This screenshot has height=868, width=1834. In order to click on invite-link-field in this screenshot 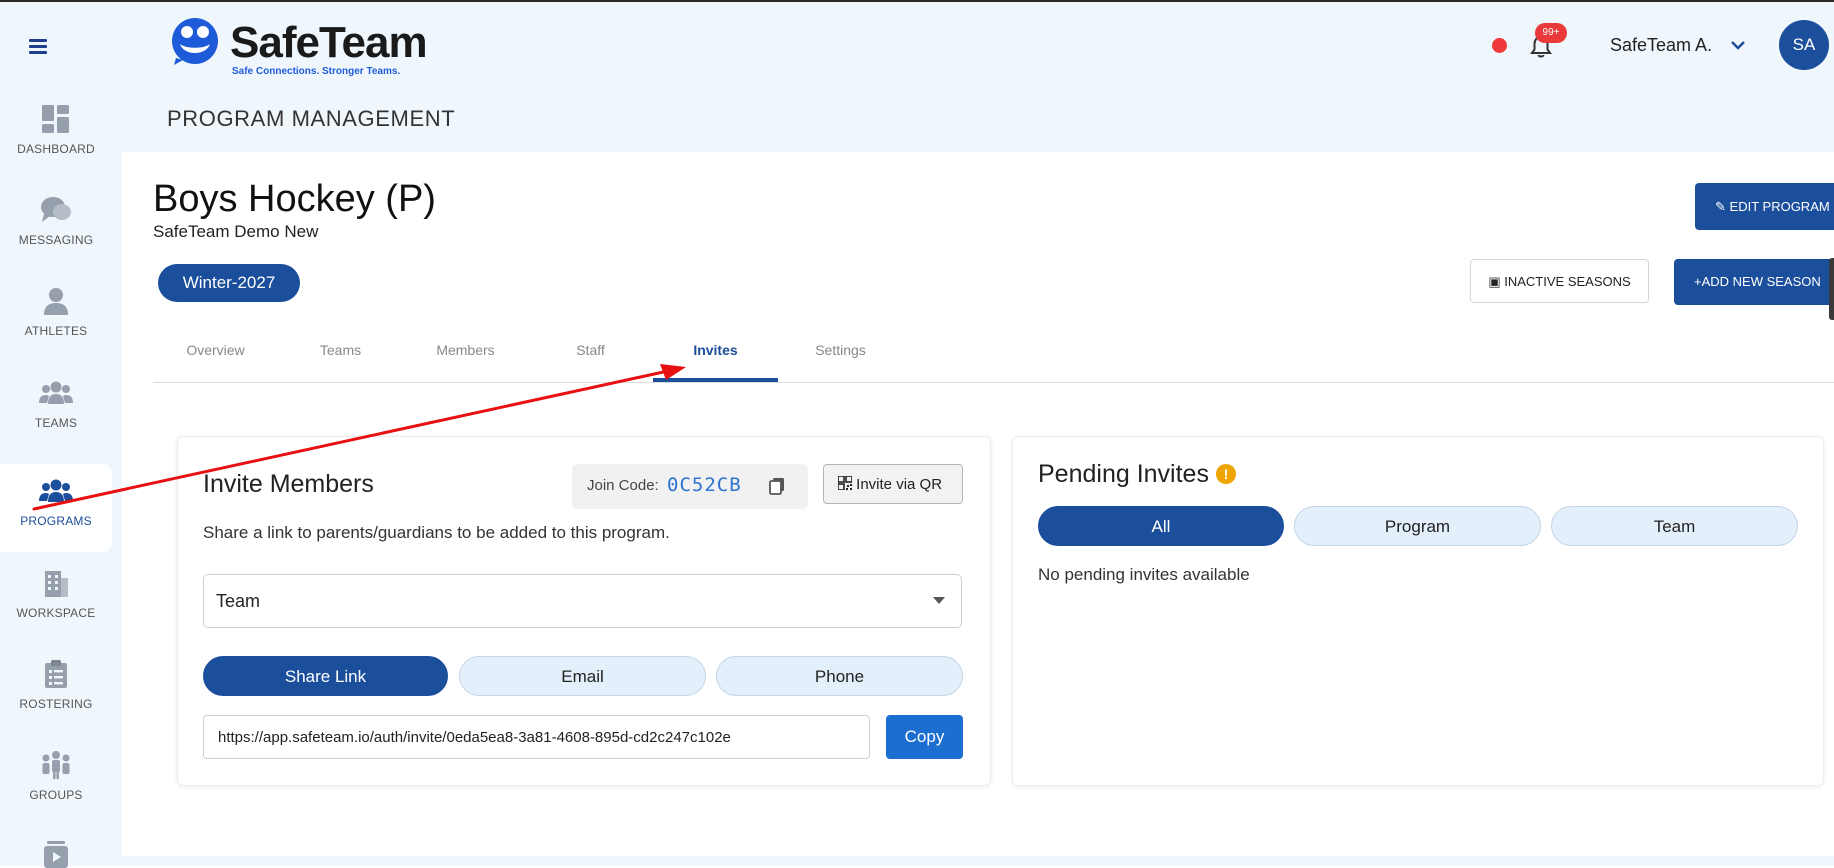, I will do `click(536, 737)`.